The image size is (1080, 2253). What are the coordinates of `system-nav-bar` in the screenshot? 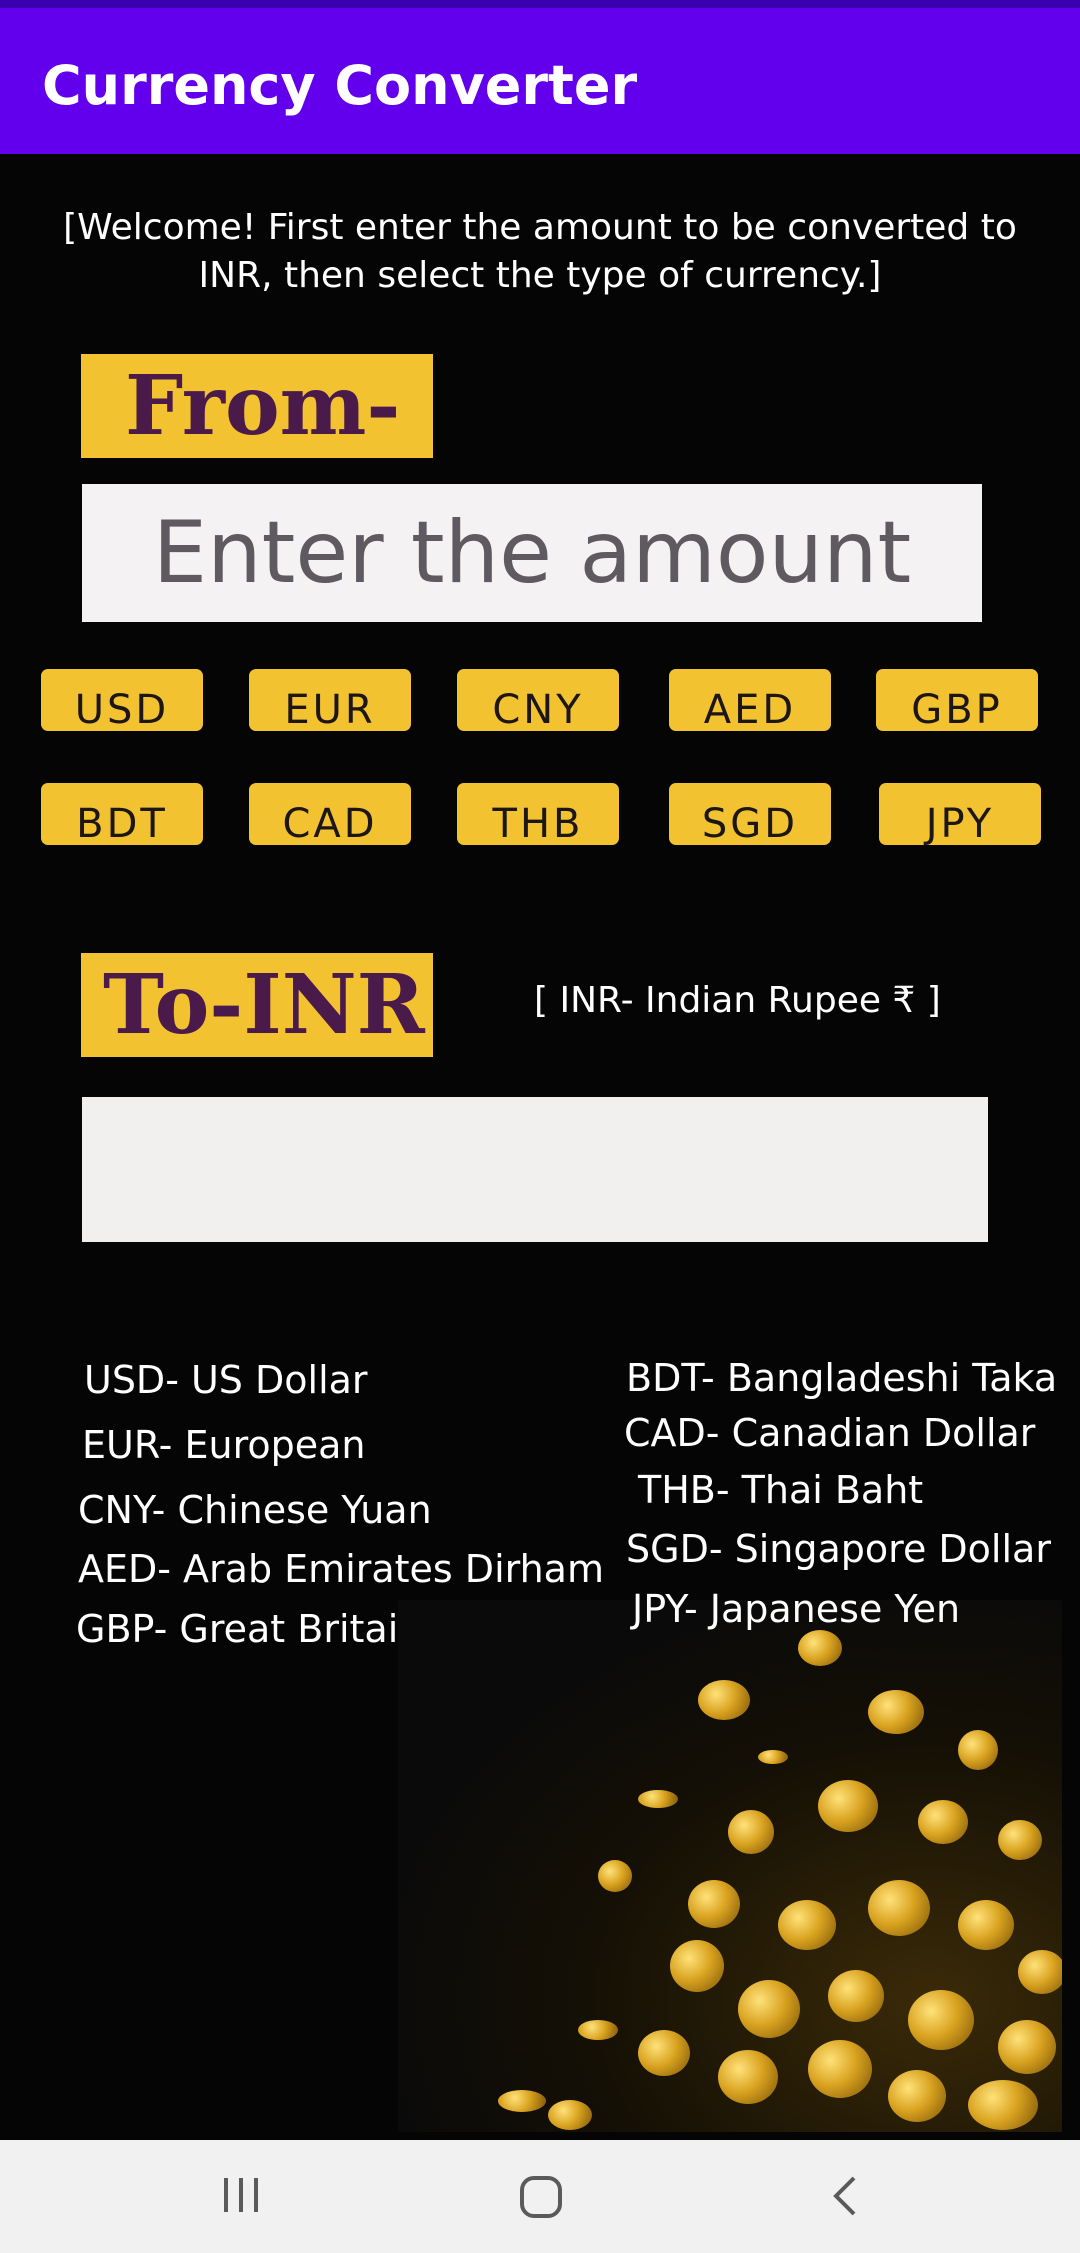 It's located at (540, 2196).